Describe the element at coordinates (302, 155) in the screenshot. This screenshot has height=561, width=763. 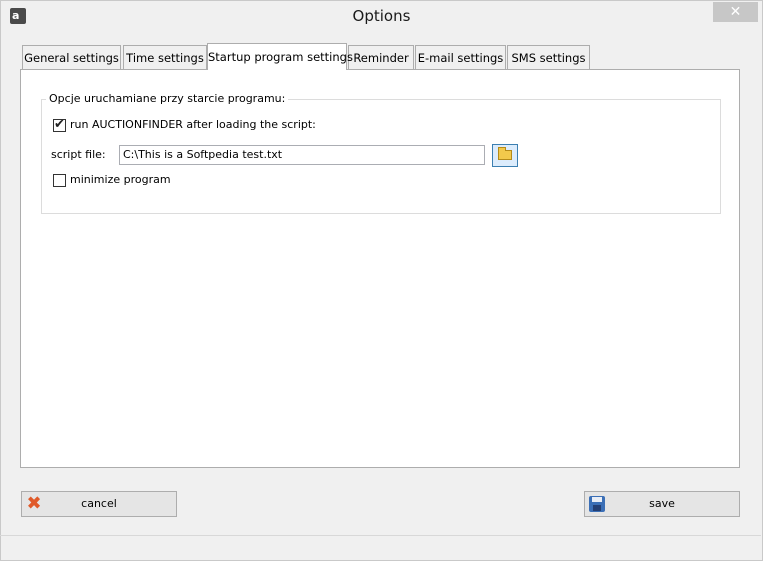
I see `script-file-input: C:\This is a Softpedia test.txt` at that location.